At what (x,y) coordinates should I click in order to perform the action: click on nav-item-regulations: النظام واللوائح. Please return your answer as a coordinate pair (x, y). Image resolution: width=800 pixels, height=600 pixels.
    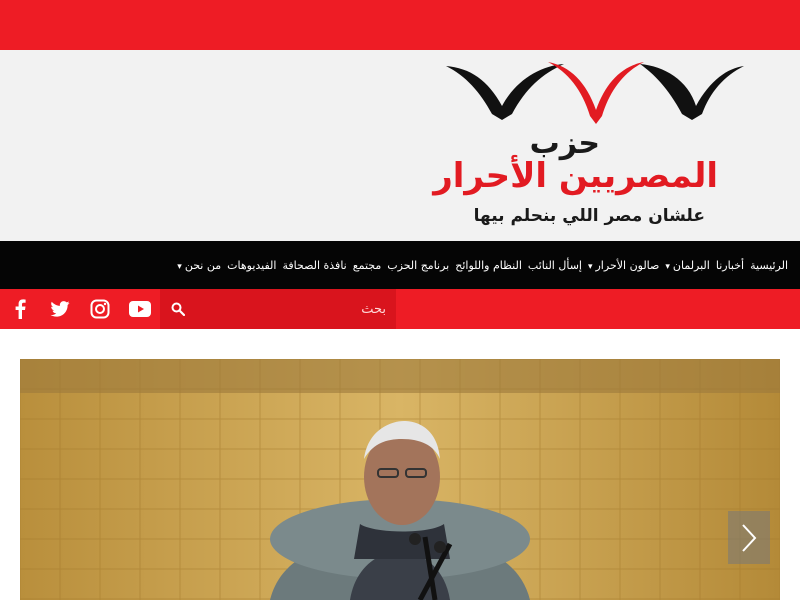
    Looking at the image, I should click on (488, 265).